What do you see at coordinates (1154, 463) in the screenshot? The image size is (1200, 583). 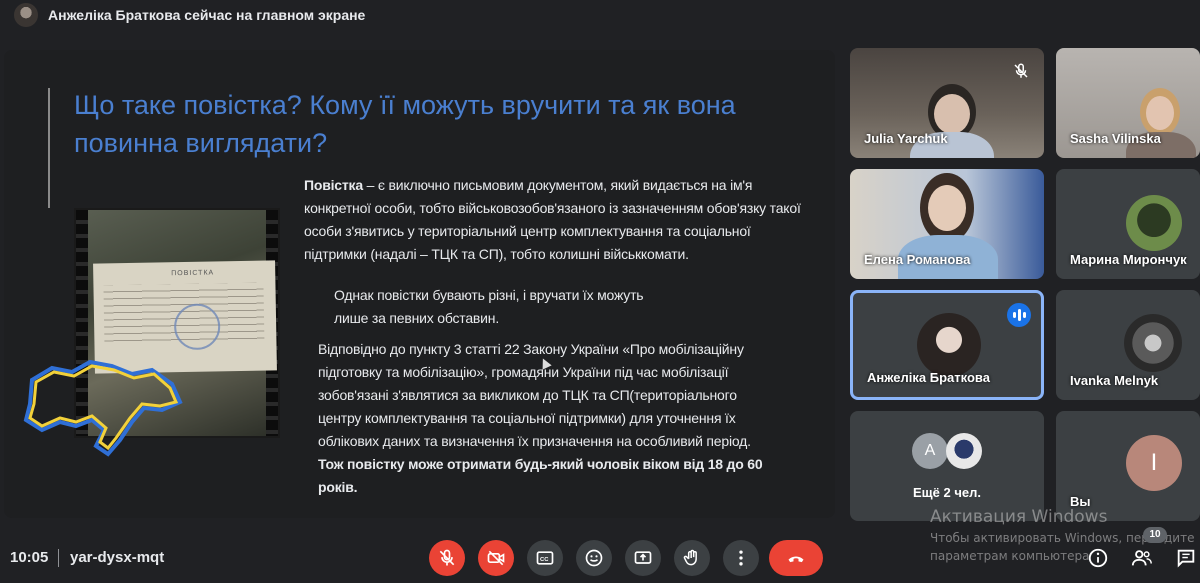 I see `self-avatar: I` at bounding box center [1154, 463].